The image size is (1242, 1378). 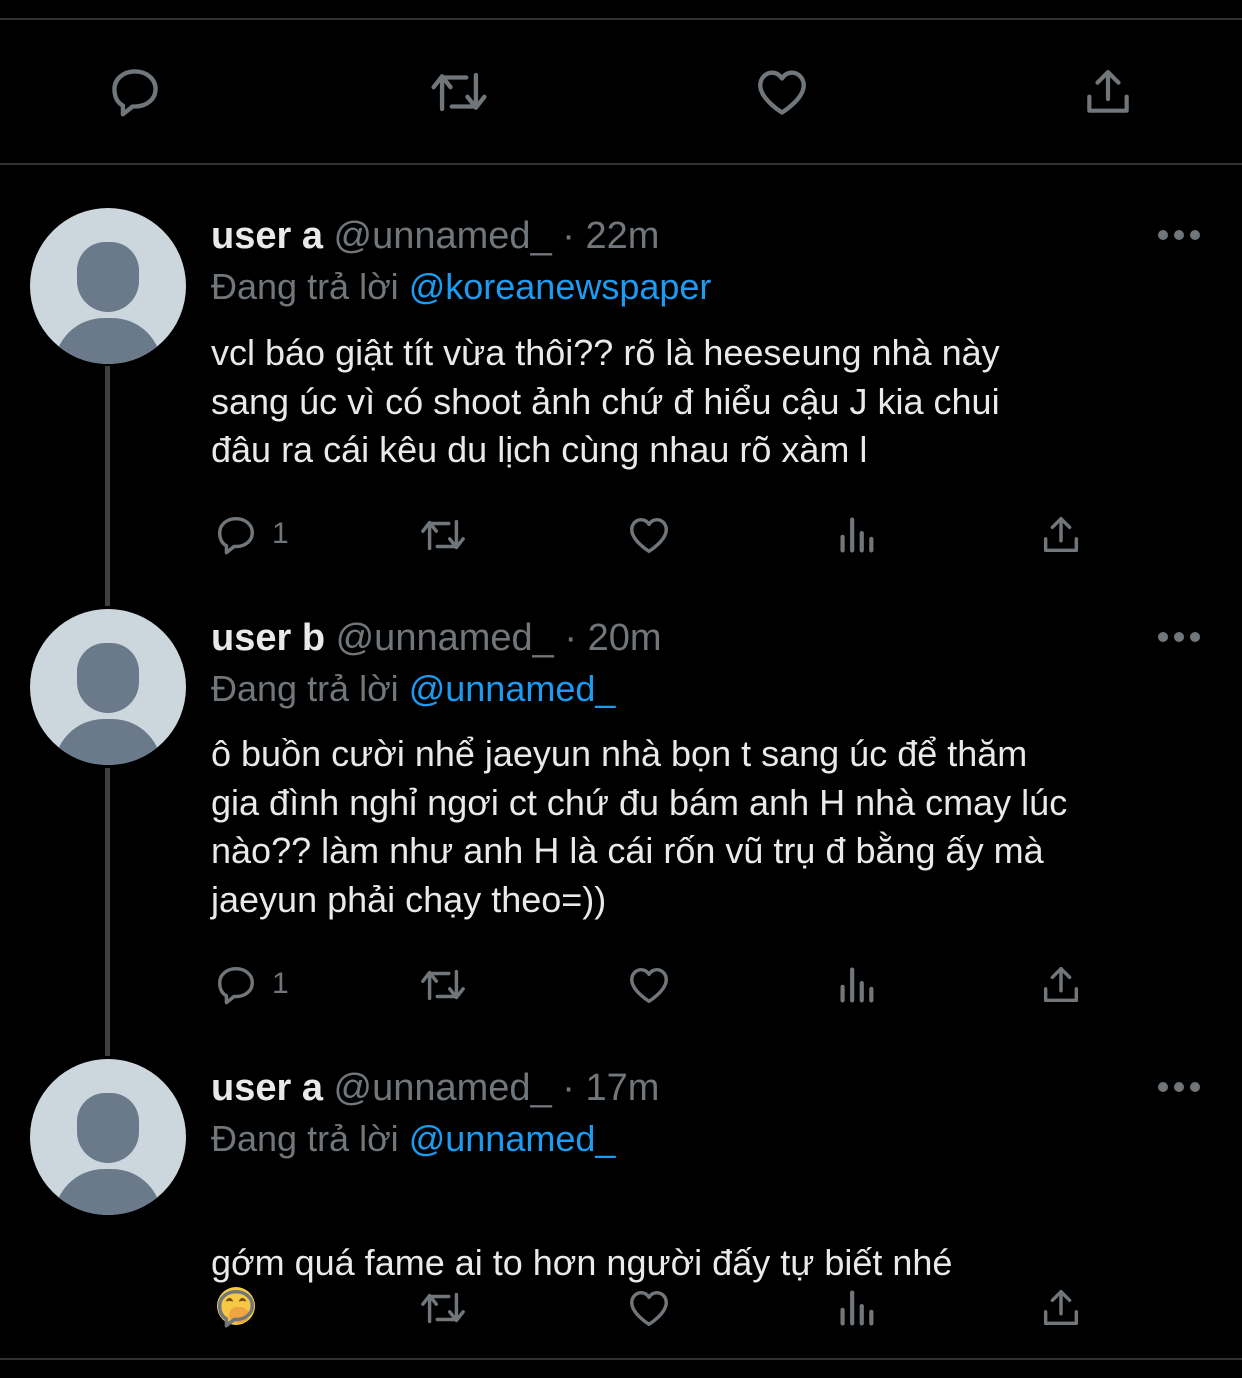 I want to click on section-divider, so click(x=621, y=164).